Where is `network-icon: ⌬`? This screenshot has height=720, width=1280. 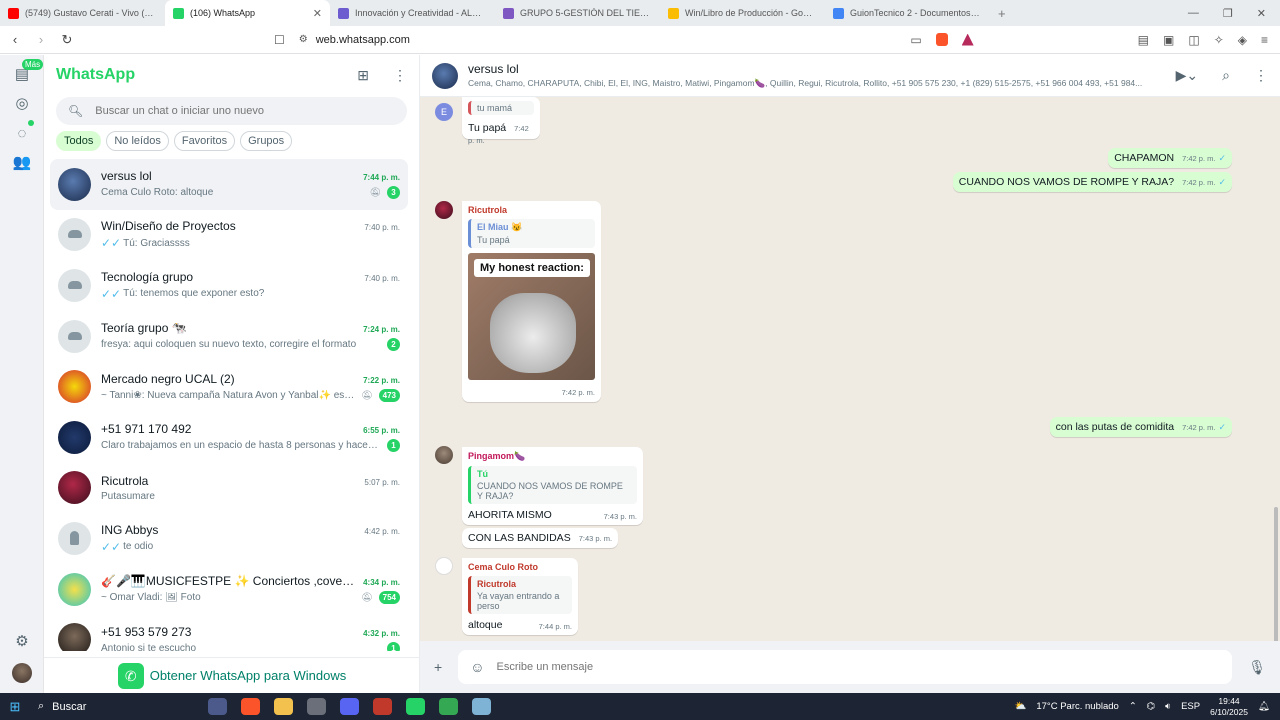 network-icon: ⌬ is located at coordinates (1151, 706).